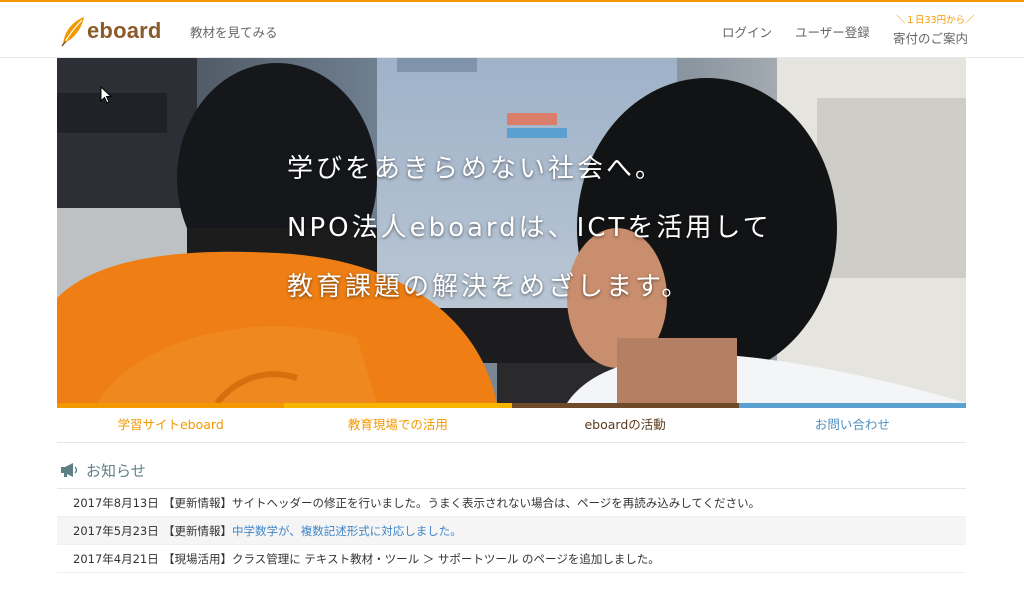  I want to click on nav-materials-link: 教材を見てみる, so click(234, 31).